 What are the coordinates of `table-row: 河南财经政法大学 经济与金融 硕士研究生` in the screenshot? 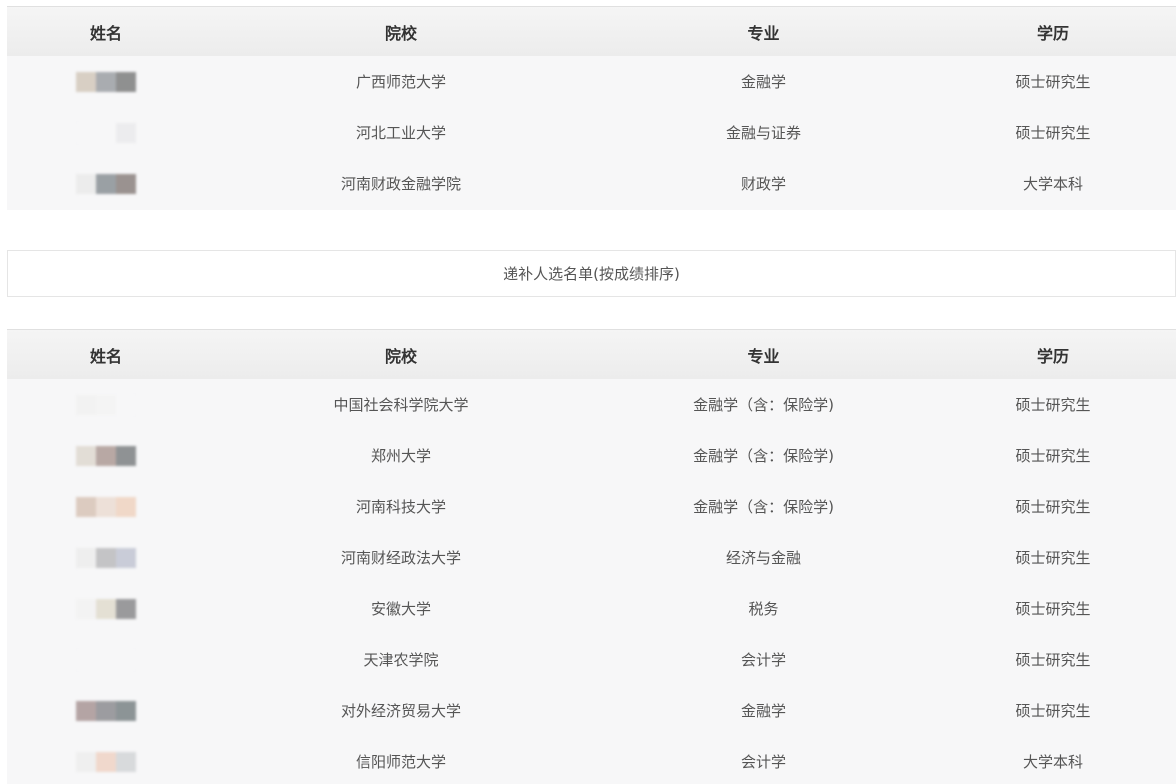 It's located at (591, 557).